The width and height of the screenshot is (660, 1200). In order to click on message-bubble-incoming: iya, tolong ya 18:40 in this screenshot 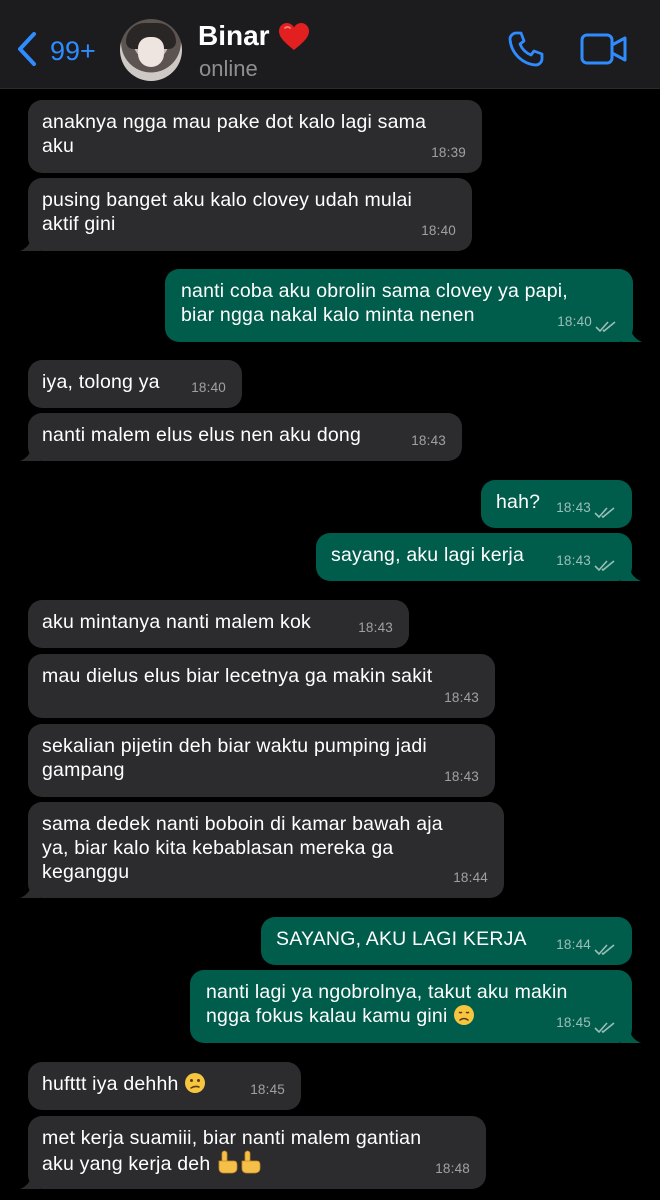, I will do `click(135, 384)`.